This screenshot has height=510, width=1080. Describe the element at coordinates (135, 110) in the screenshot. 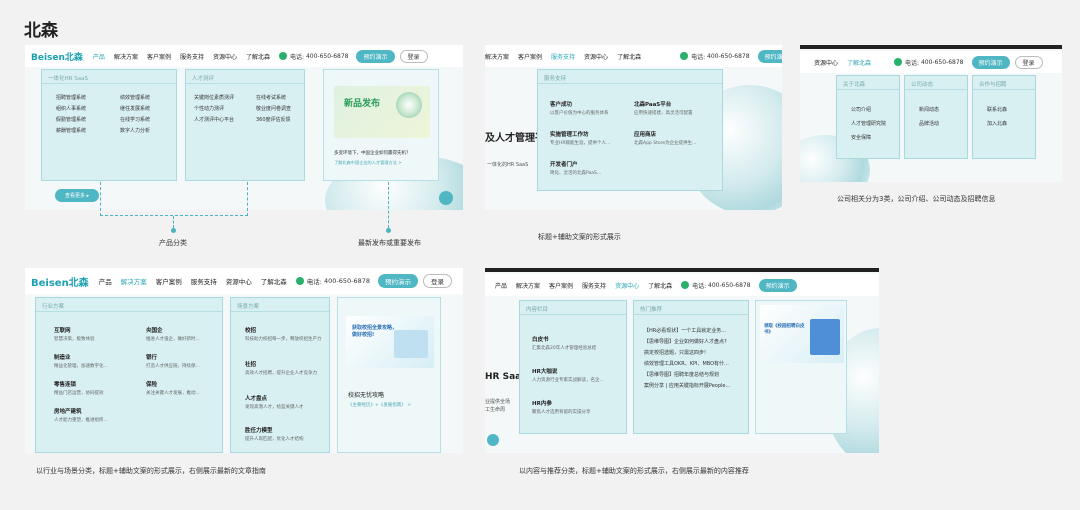

I see `menu-item: 继任发展系统` at that location.